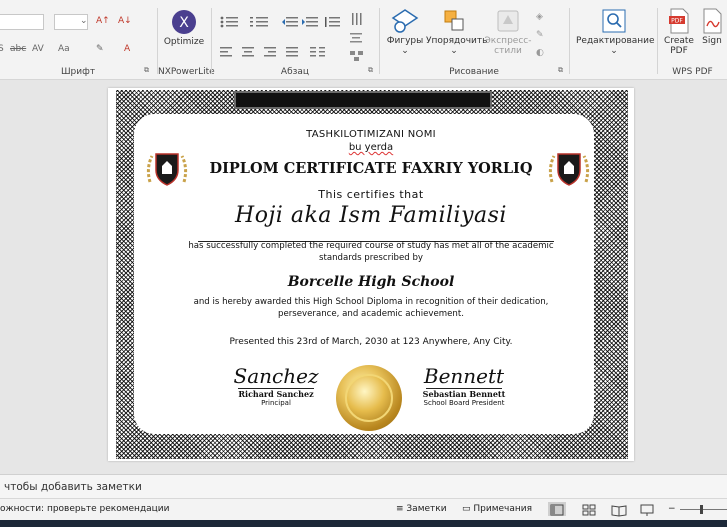  What do you see at coordinates (540, 35) in the screenshot?
I see `shape-outline-icon: ✎` at bounding box center [540, 35].